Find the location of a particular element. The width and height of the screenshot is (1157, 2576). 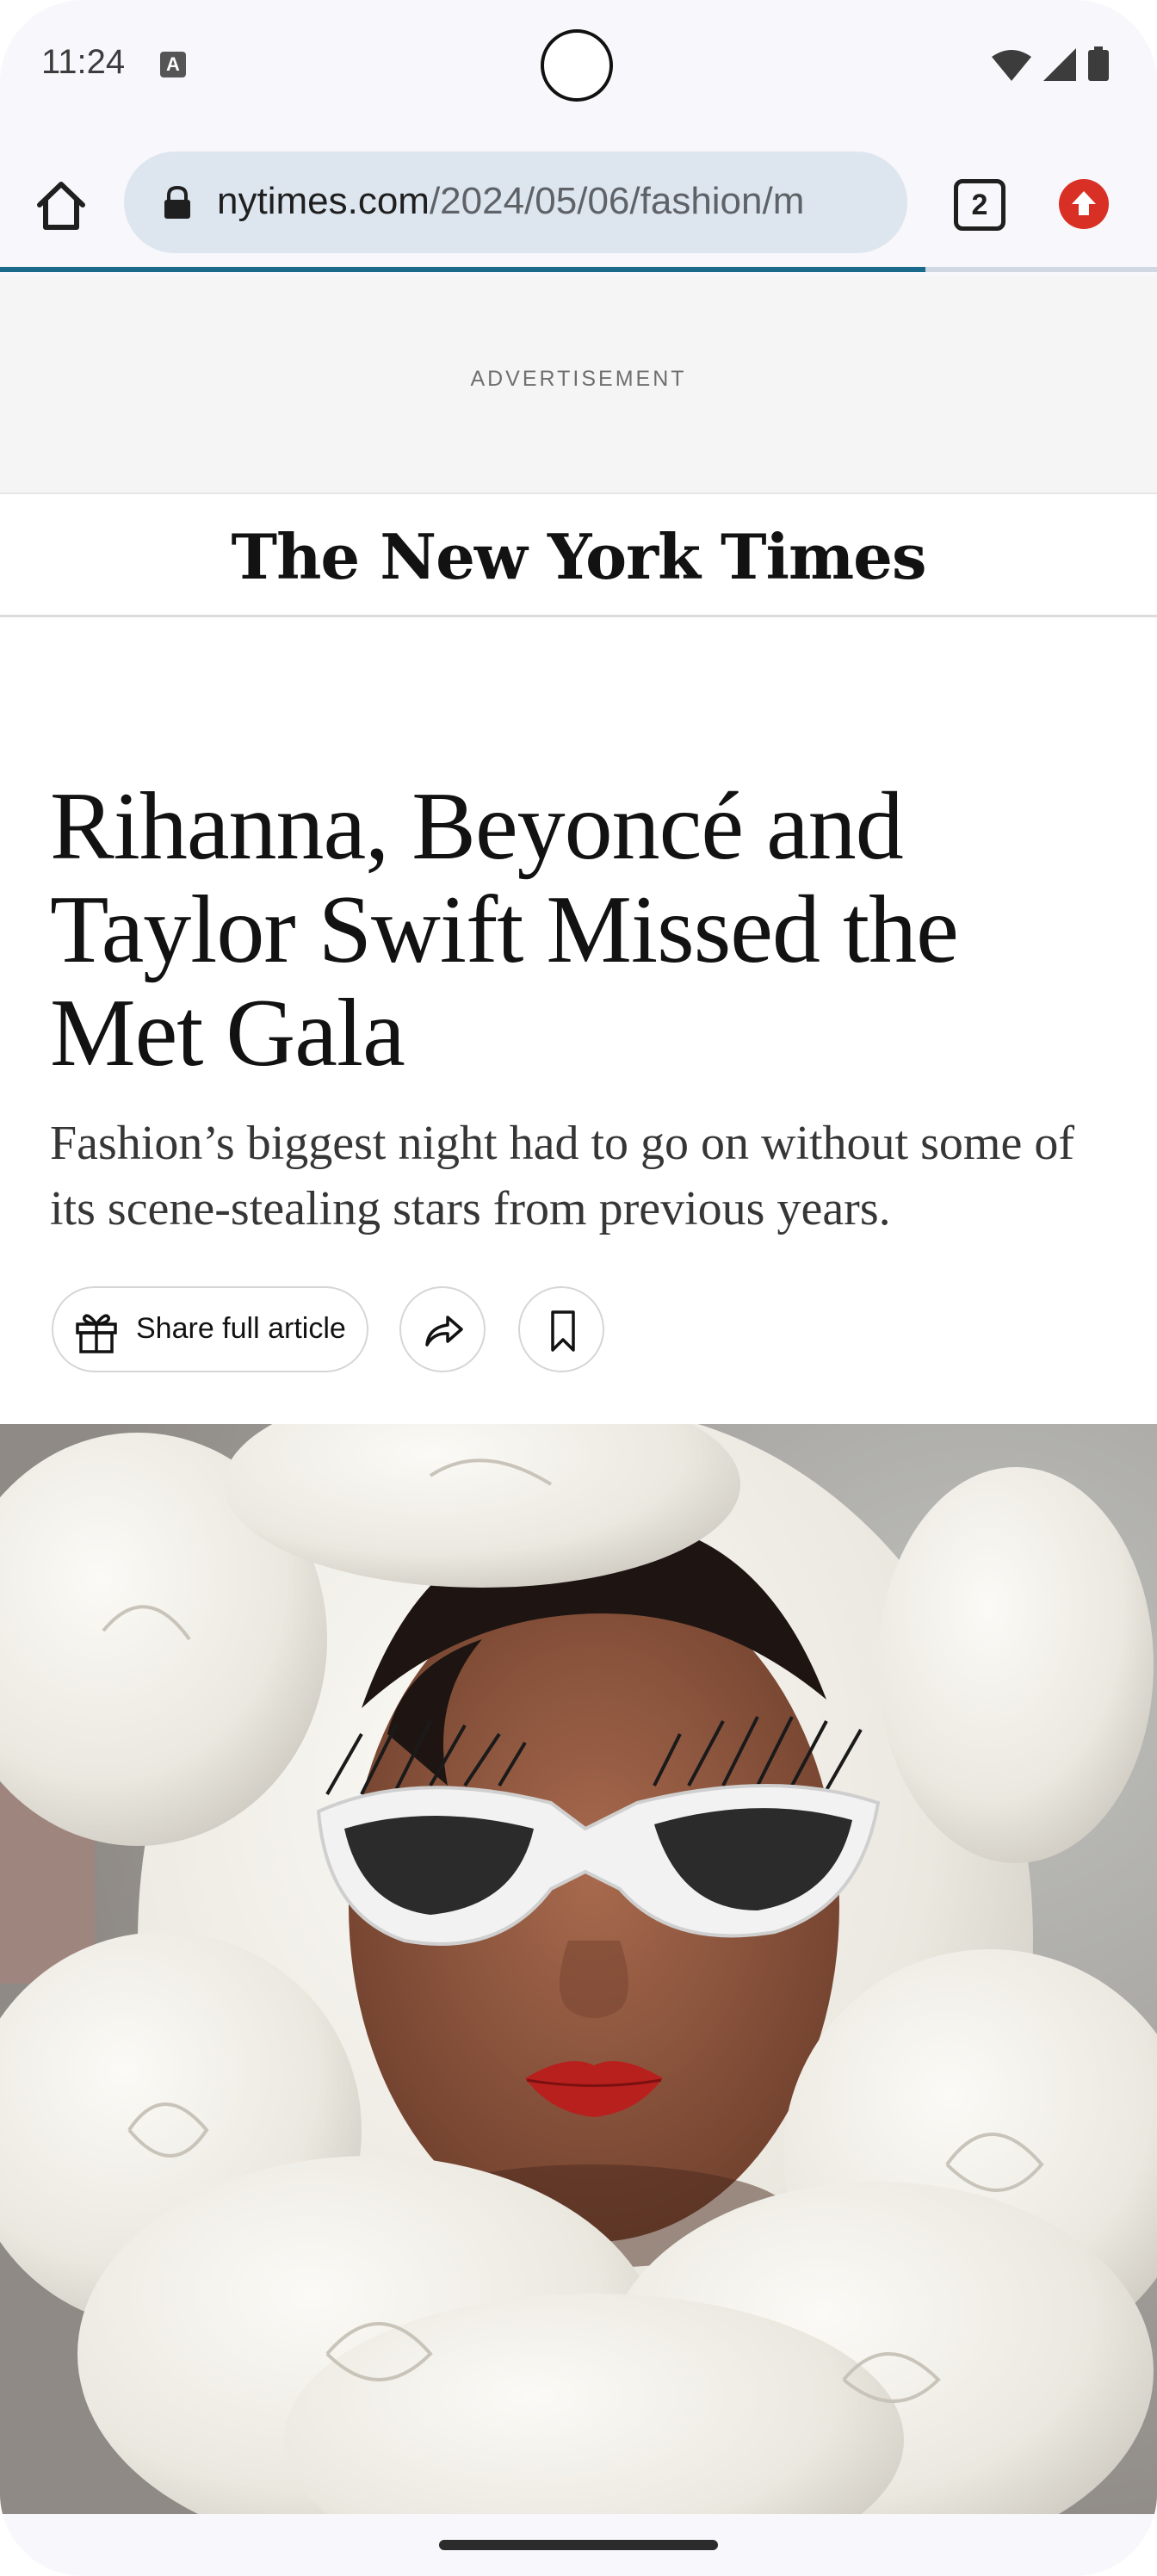

tab-switcher-button: 2 is located at coordinates (980, 205).